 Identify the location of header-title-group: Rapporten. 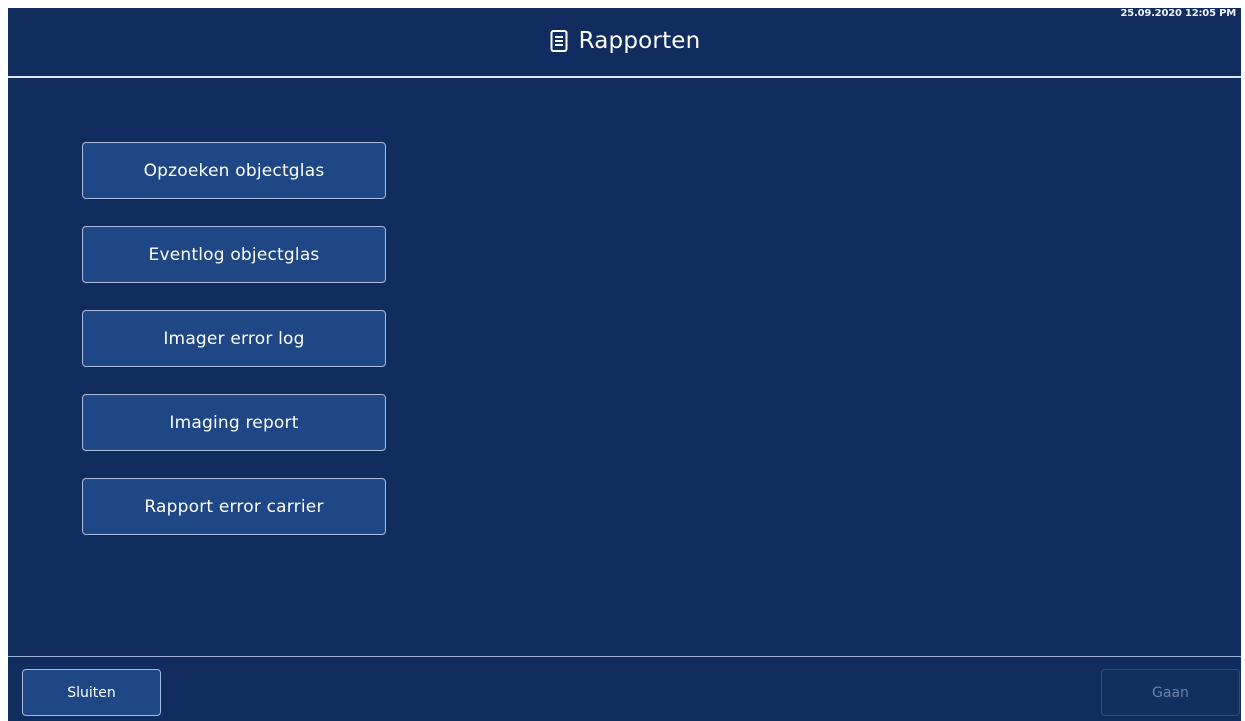
(625, 41).